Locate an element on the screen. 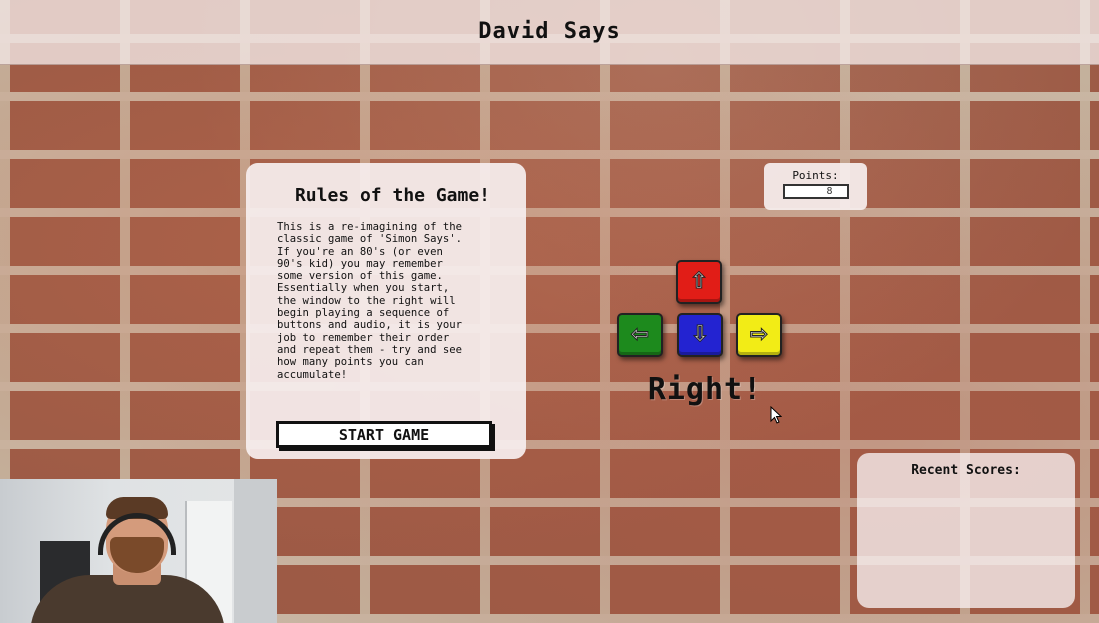  mouse-cursor-icon is located at coordinates (776, 415).